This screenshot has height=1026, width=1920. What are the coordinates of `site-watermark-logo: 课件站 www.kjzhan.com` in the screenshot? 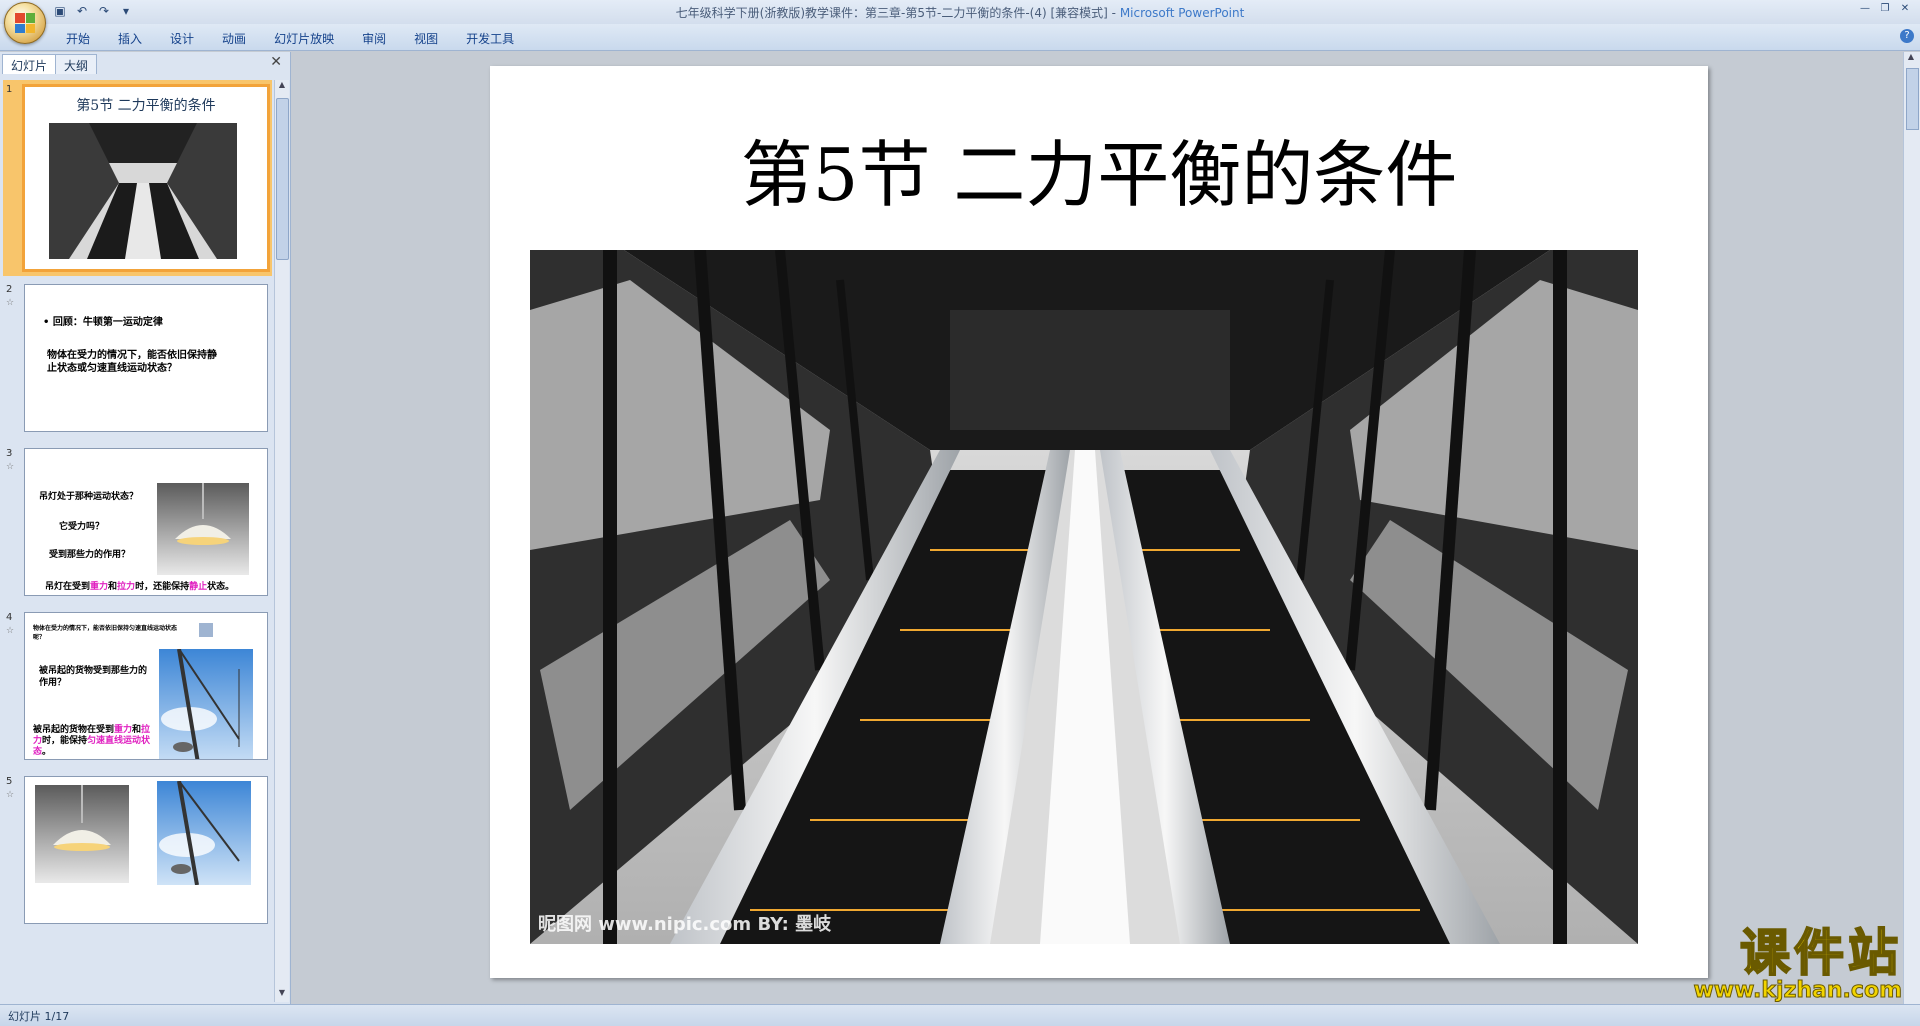 It's located at (1777, 963).